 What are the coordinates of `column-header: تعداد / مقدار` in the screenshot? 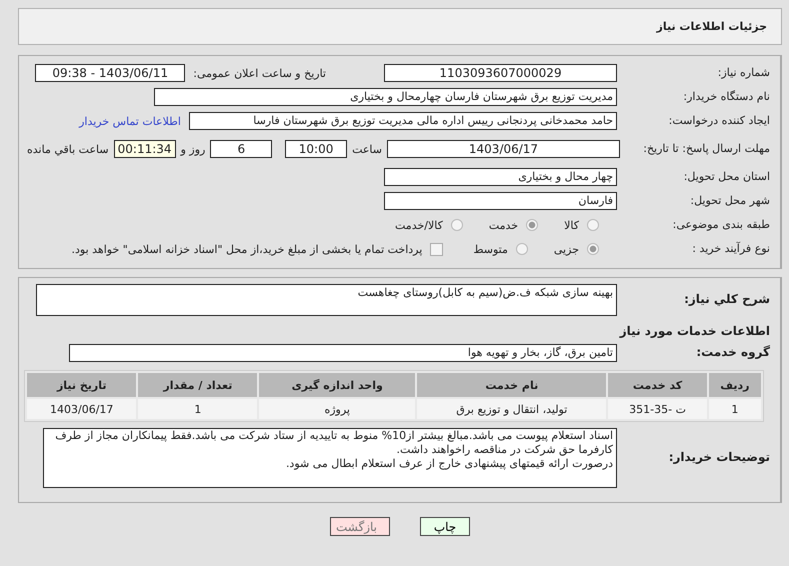 It's located at (198, 385).